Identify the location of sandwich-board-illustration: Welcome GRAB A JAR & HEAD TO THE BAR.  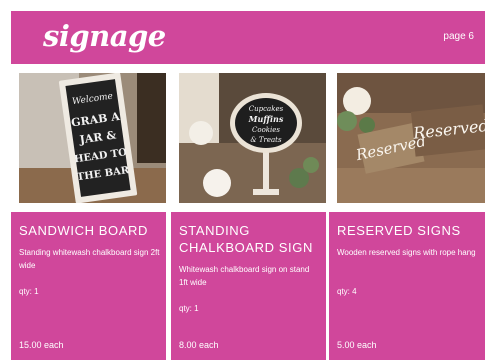
(92, 138).